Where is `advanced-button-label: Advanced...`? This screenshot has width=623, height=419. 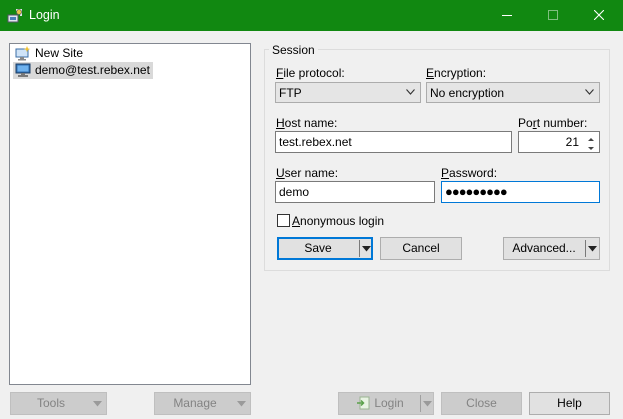 advanced-button-label: Advanced... is located at coordinates (544, 248).